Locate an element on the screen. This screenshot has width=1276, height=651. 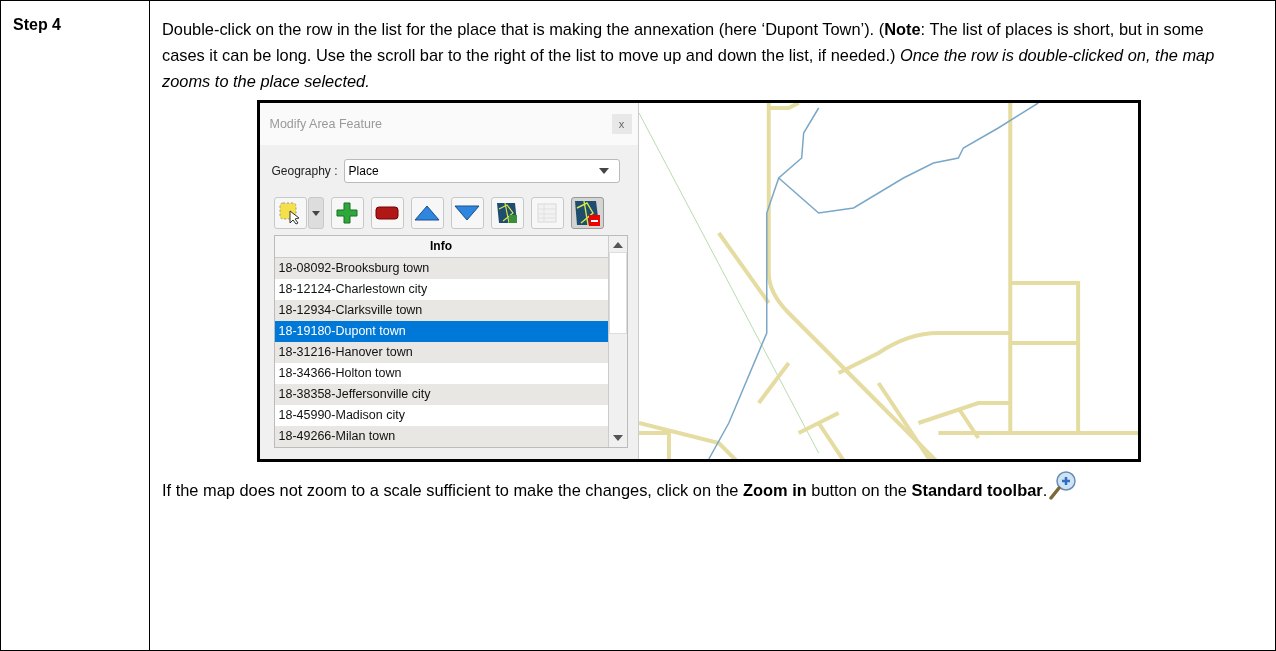
scroll-down-icon is located at coordinates (617, 438).